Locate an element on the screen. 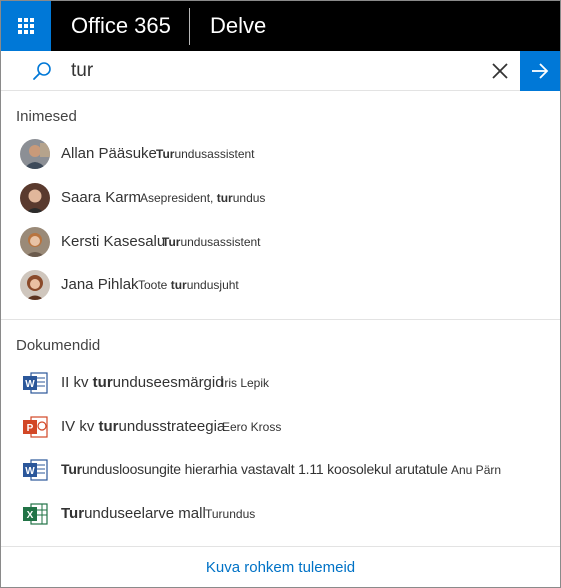 Image resolution: width=561 pixels, height=588 pixels. people-section-heading: Inimesed is located at coordinates (46, 116).